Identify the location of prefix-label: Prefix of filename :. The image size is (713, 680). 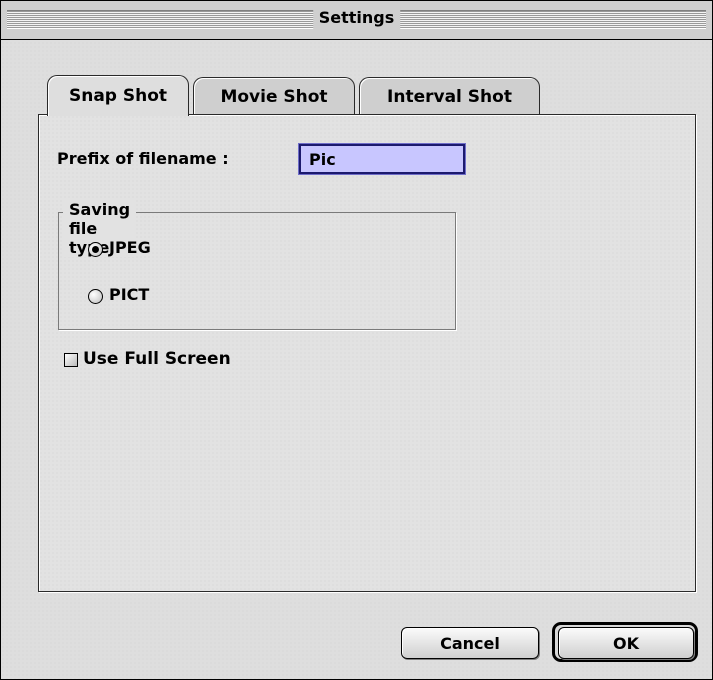
(143, 158).